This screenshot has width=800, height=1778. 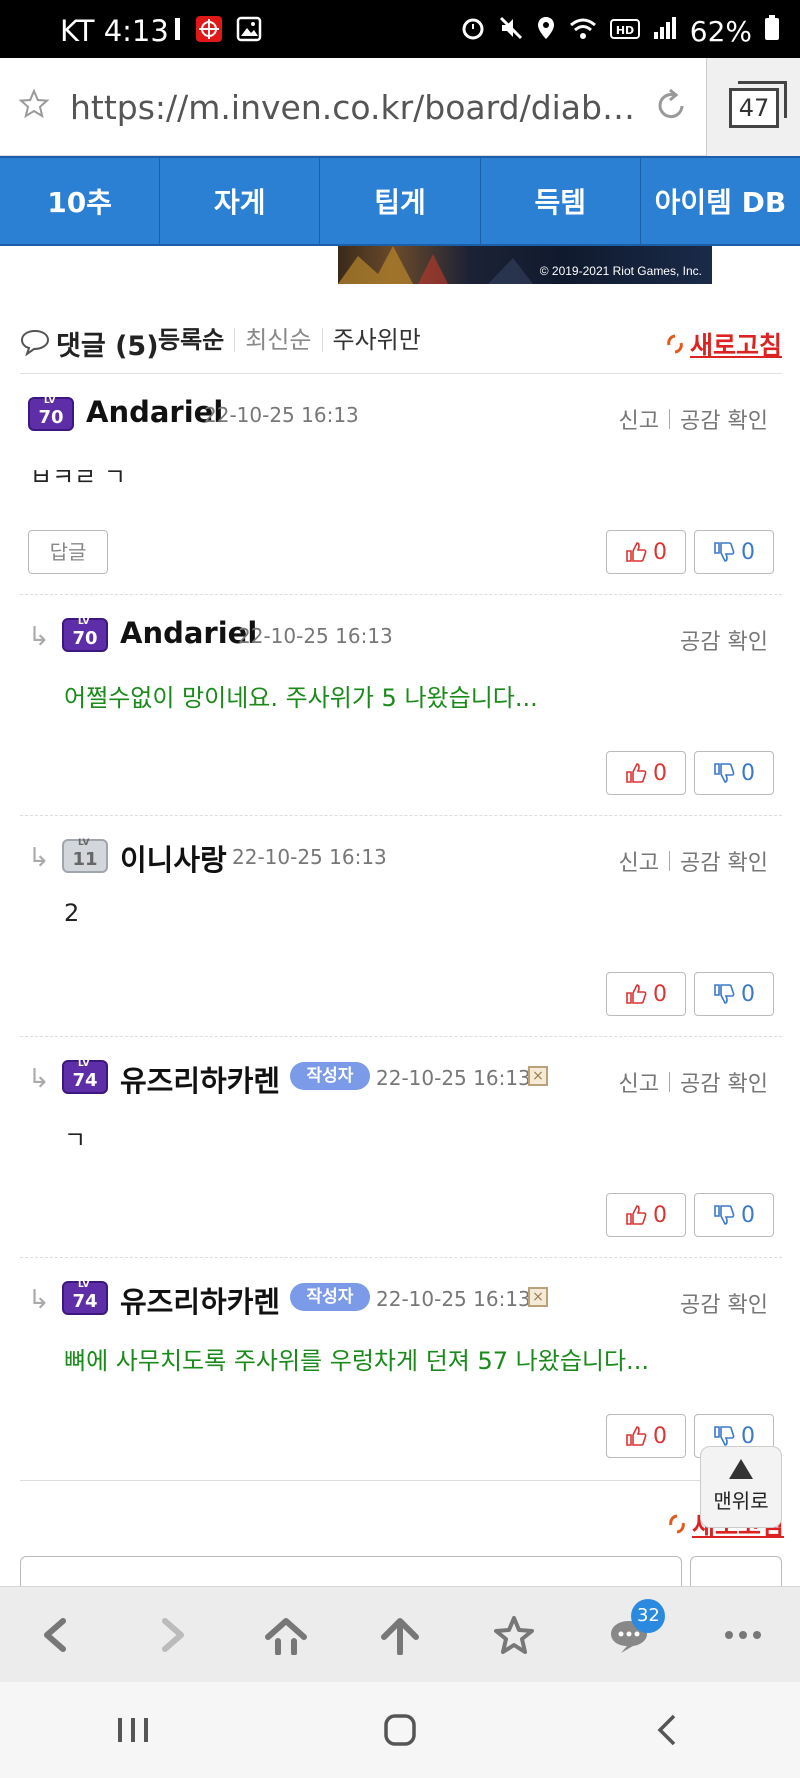 I want to click on refresh-icon, so click(x=677, y=1524).